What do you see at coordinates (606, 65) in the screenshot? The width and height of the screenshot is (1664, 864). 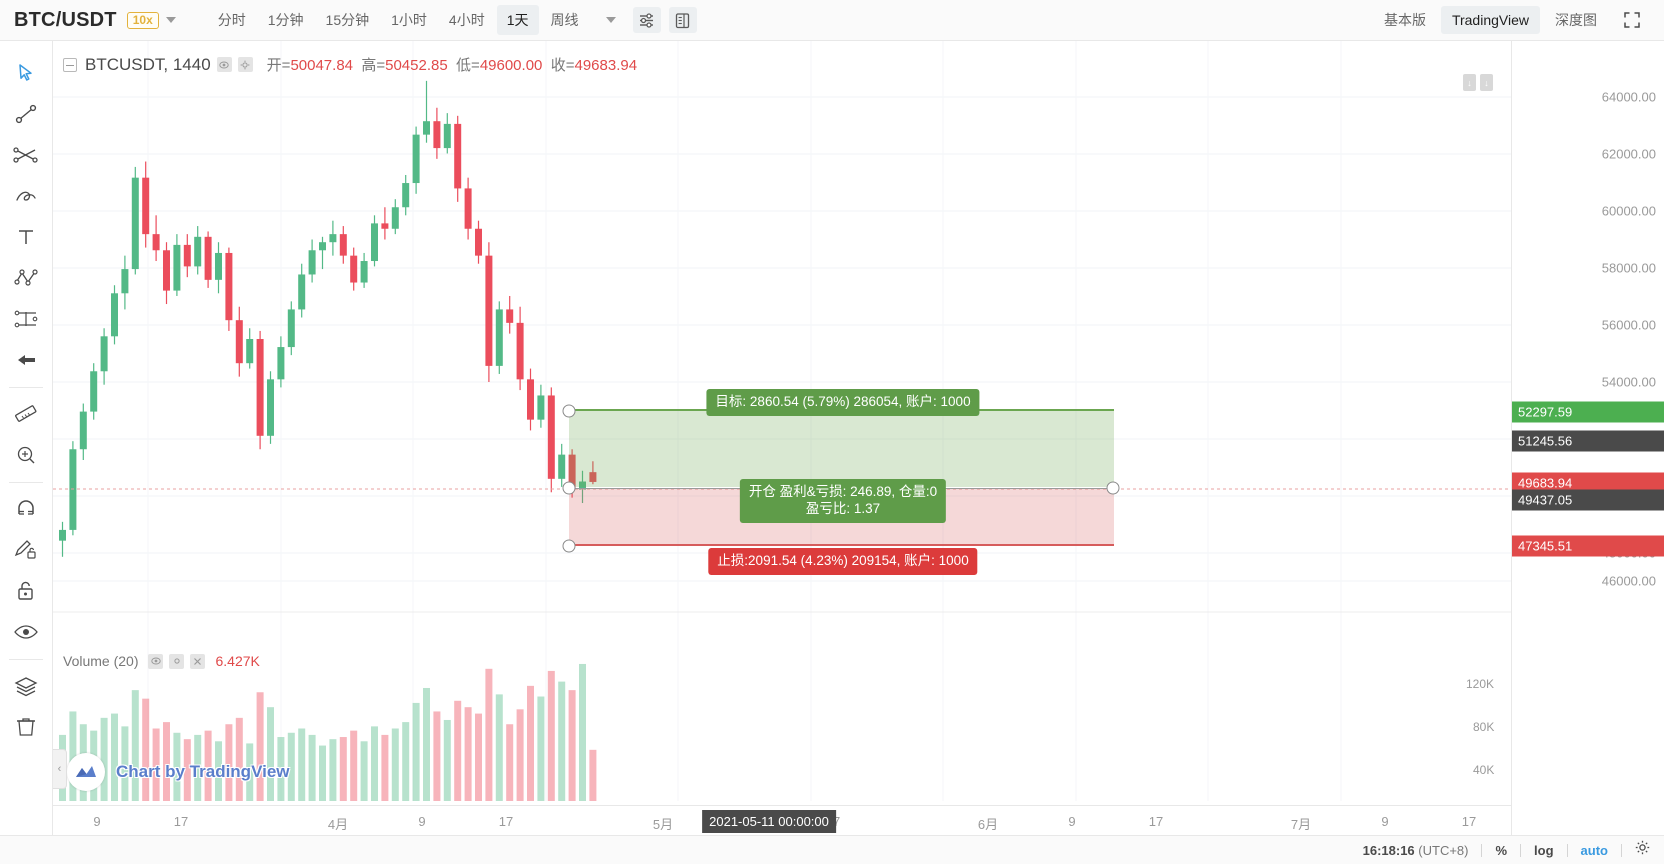 I see `close-value: 49683.94` at bounding box center [606, 65].